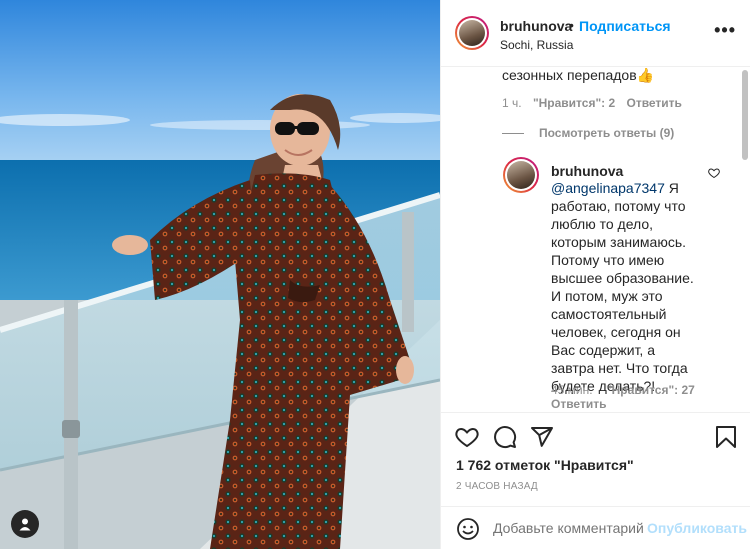 The image size is (750, 551). I want to click on reply-avatar, so click(521, 175).